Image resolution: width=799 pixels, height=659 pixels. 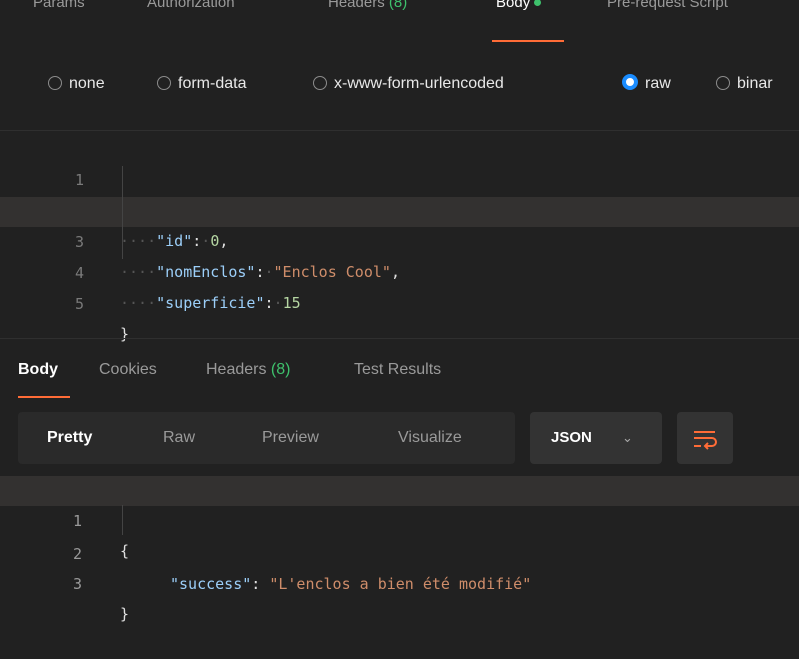 What do you see at coordinates (627, 437) in the screenshot?
I see `chevron-down-icon: ⌄` at bounding box center [627, 437].